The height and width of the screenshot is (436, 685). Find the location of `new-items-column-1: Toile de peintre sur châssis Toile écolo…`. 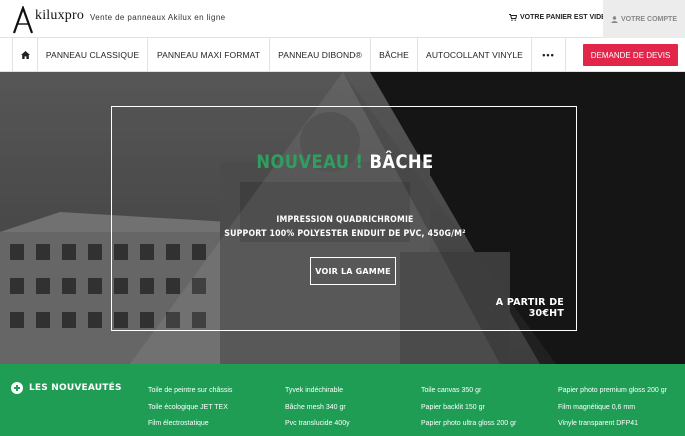

new-items-column-1: Toile de peintre sur châssis Toile écolo… is located at coordinates (190, 408).